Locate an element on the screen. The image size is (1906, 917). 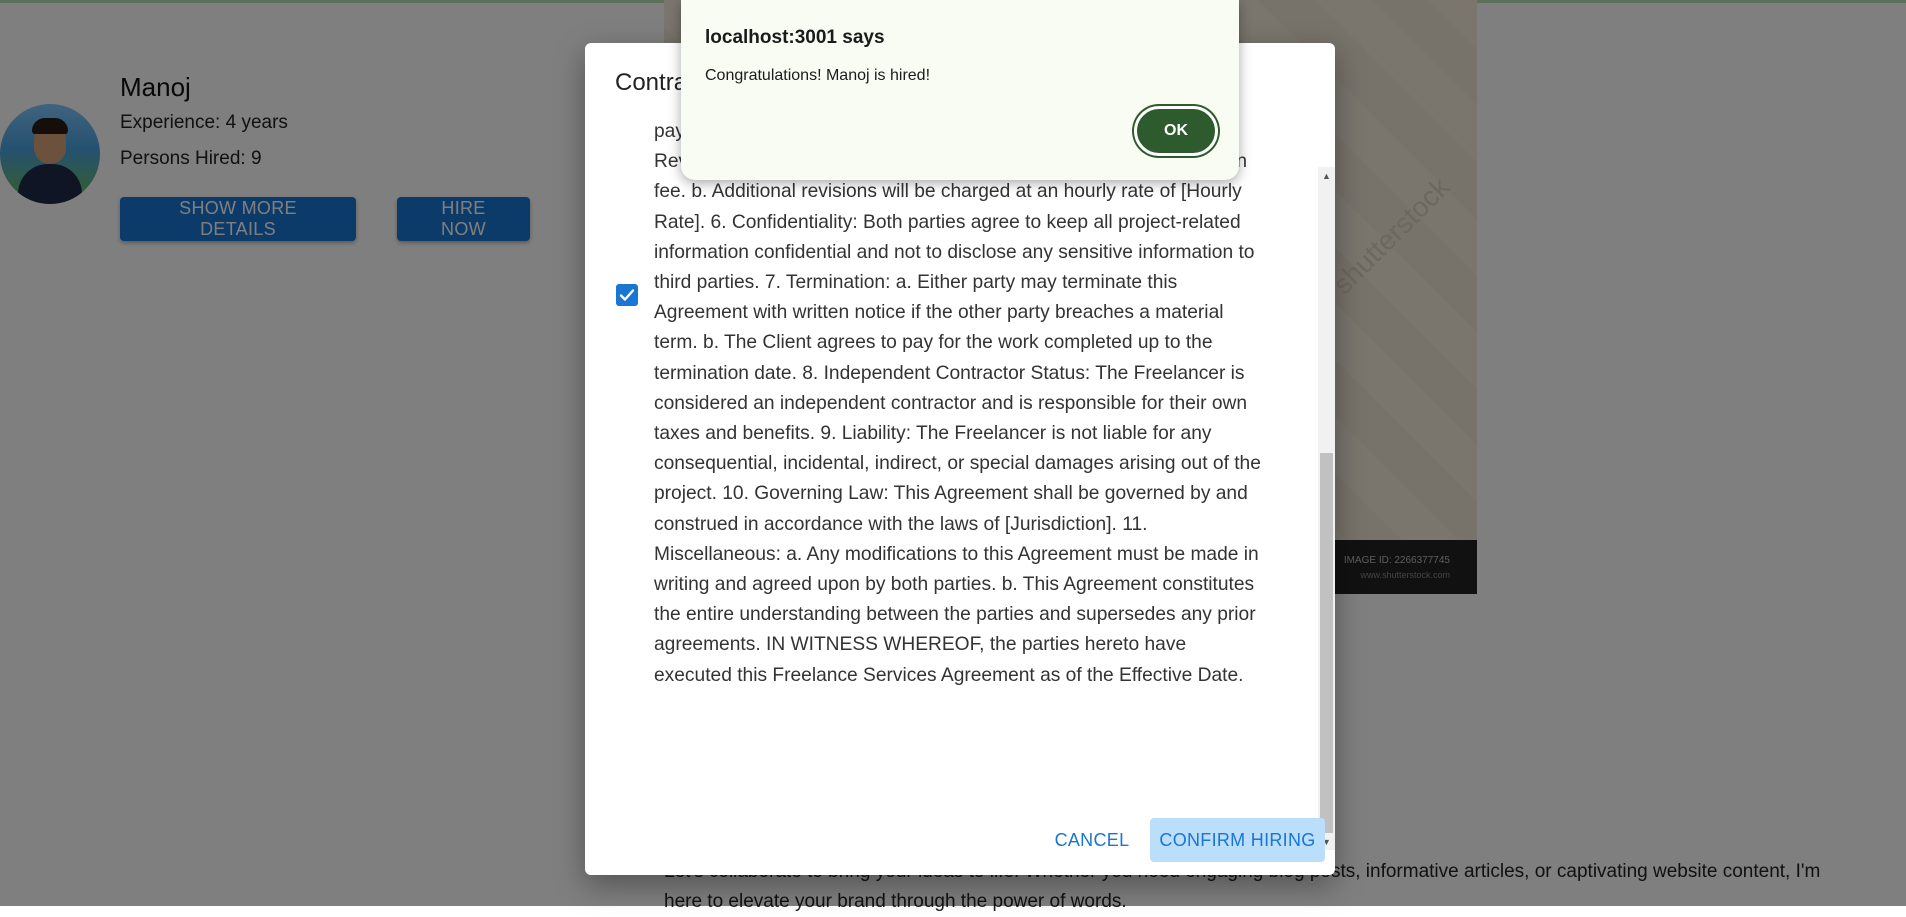
scrollbar-thumb is located at coordinates (1326, 643).